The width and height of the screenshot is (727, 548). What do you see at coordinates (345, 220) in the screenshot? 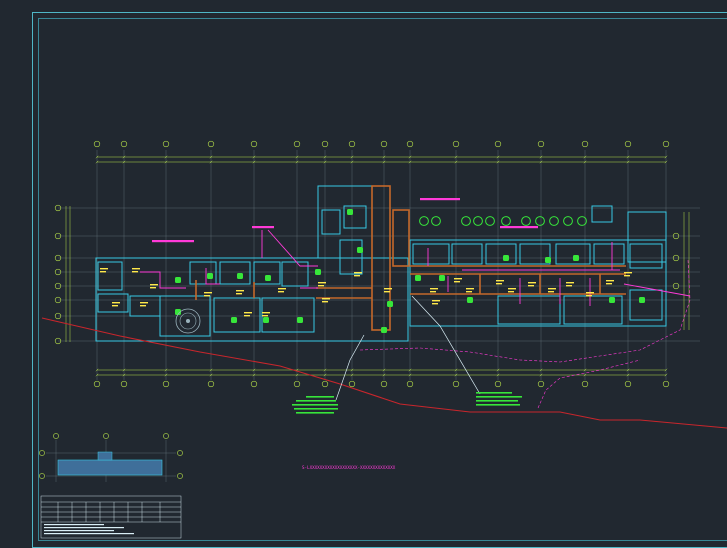
I see `magenta-callouts` at bounding box center [345, 220].